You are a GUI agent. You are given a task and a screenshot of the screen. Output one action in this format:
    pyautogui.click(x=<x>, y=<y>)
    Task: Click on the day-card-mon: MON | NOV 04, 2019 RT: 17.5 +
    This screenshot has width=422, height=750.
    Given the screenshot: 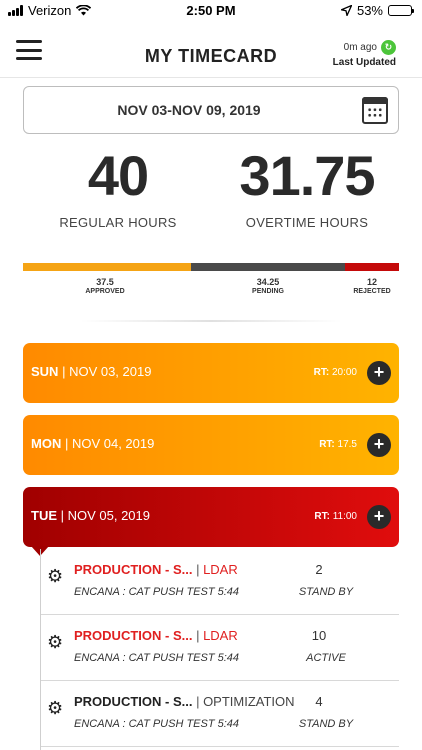 What is the action you would take?
    pyautogui.click(x=211, y=445)
    